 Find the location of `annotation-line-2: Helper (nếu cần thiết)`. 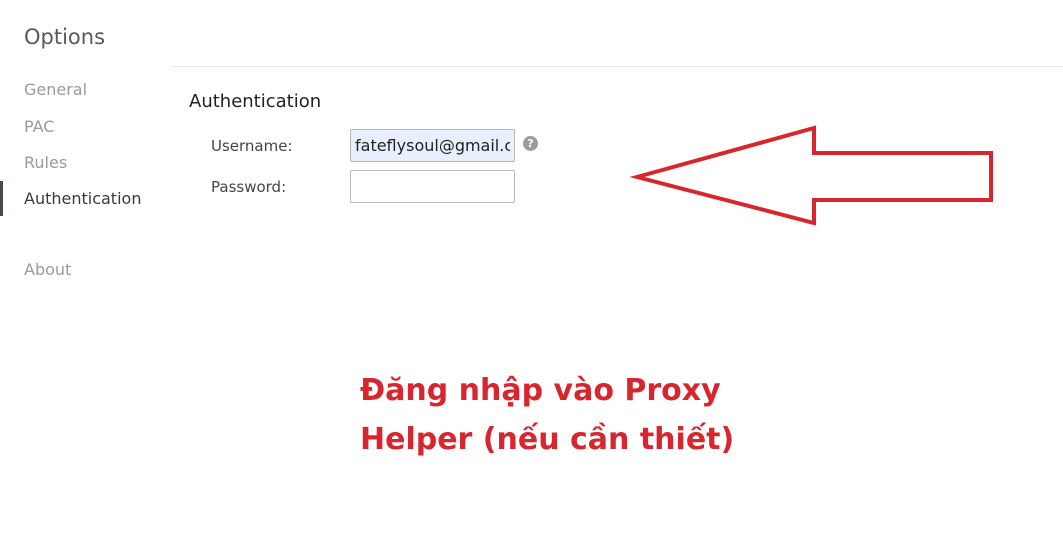

annotation-line-2: Helper (nếu cần thiết) is located at coordinates (547, 439).